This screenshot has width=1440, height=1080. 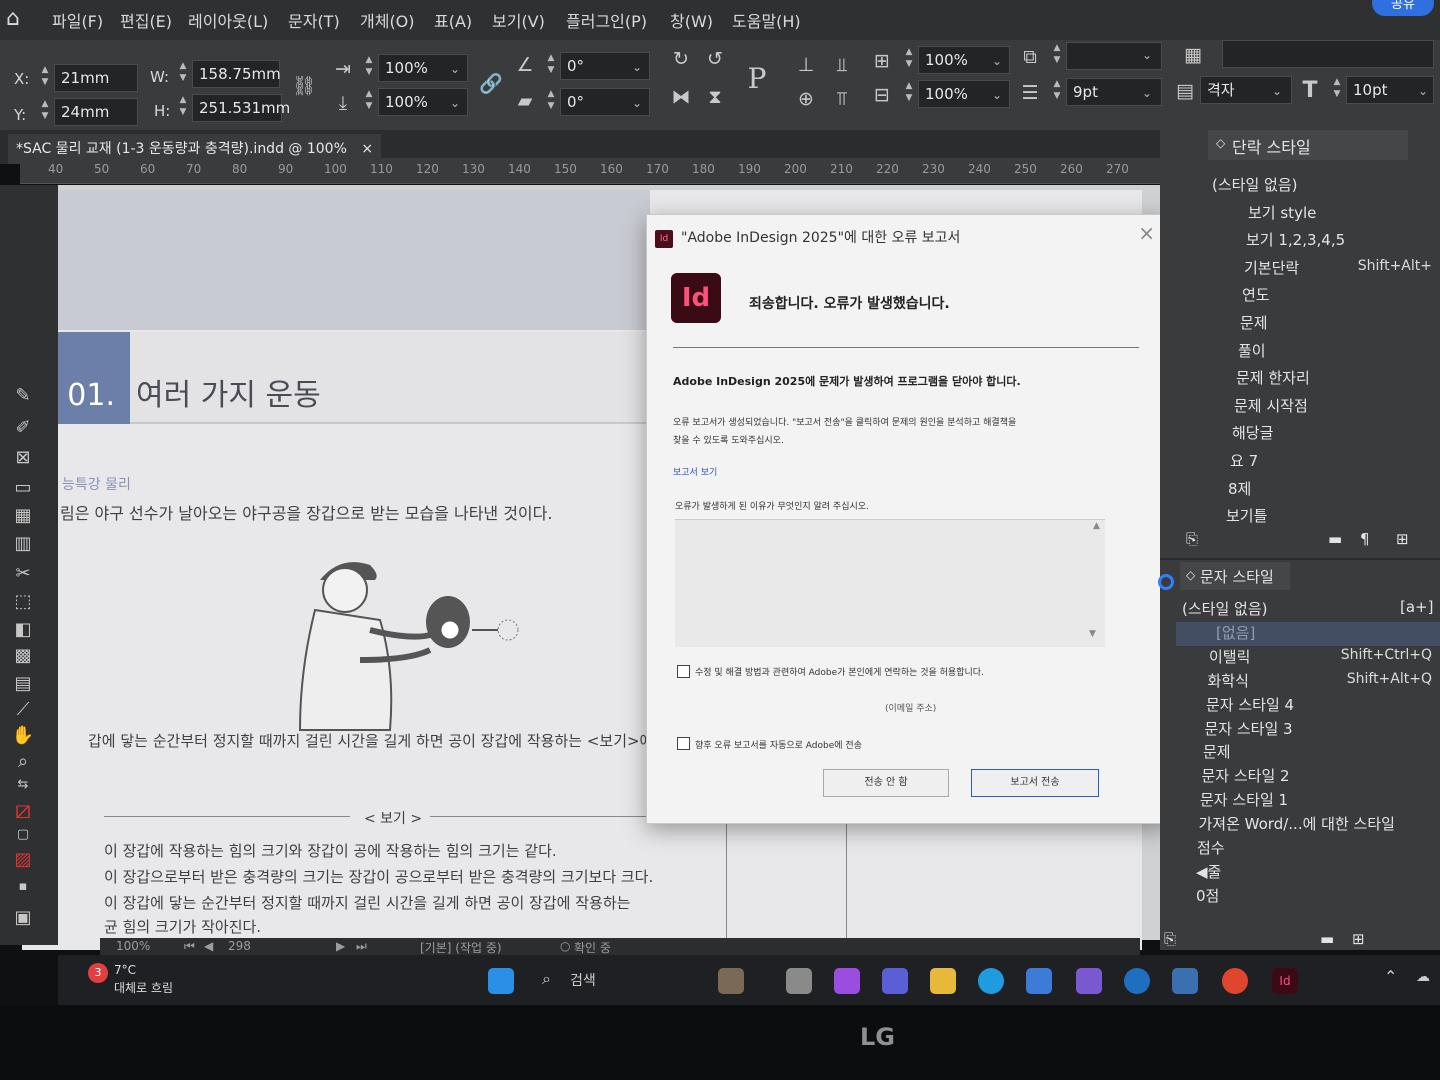 What do you see at coordinates (23, 395) in the screenshot?
I see `pen-icon: ✎` at bounding box center [23, 395].